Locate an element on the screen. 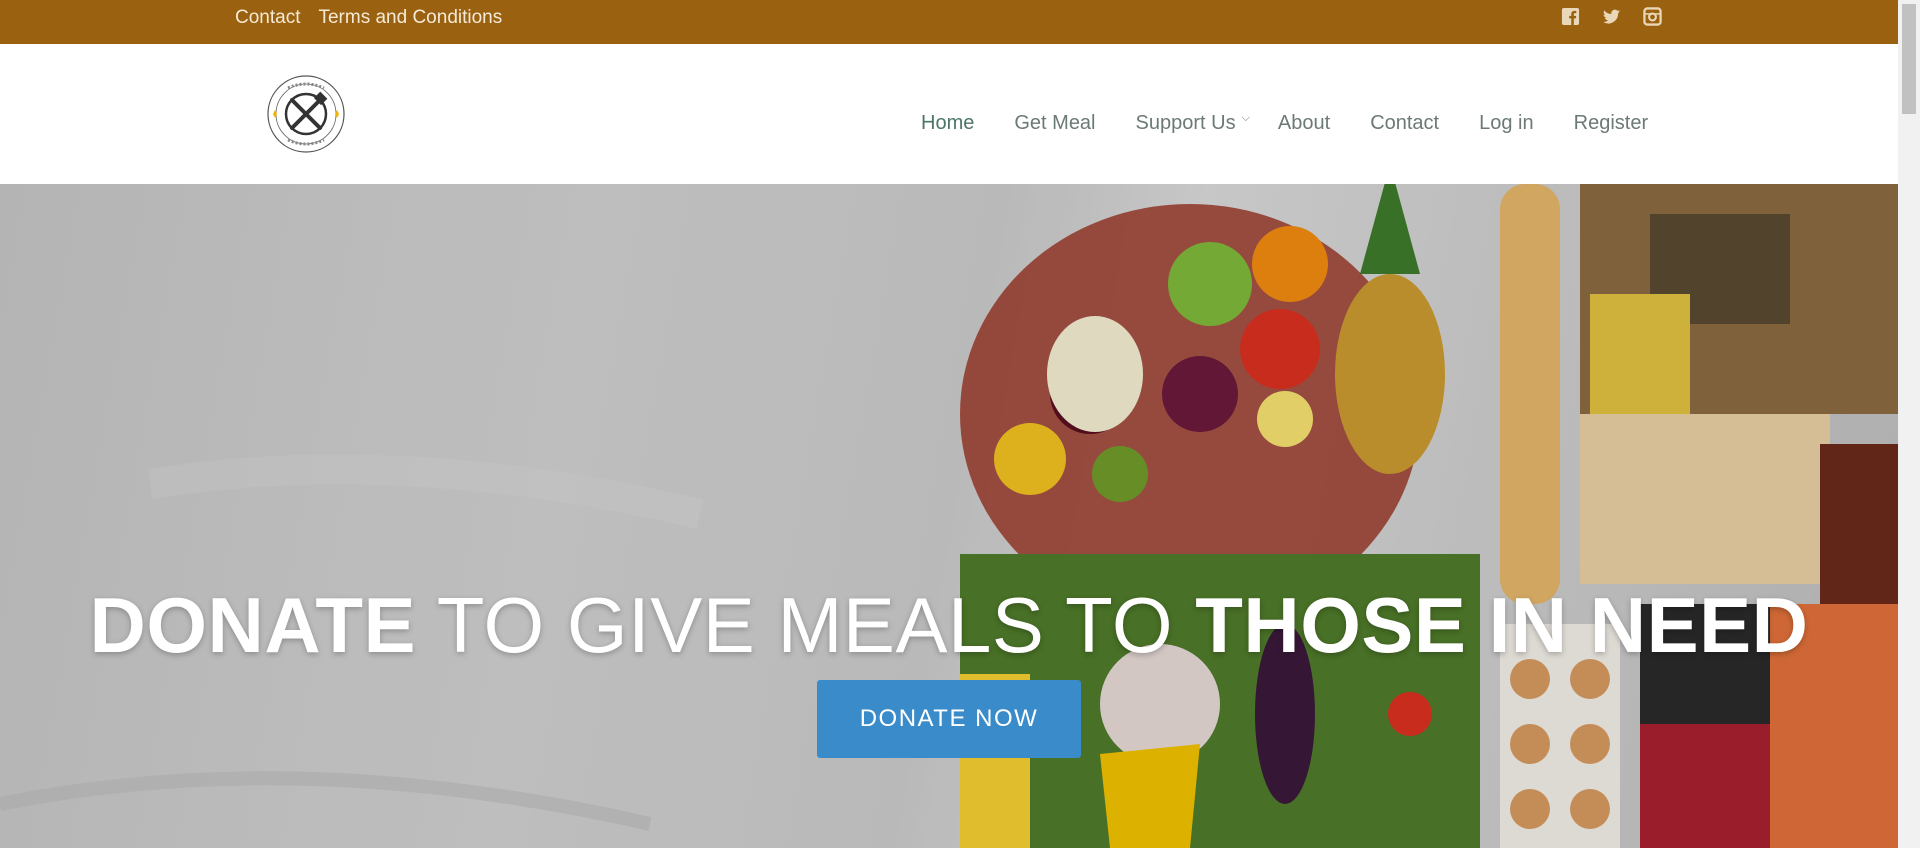 This screenshot has width=1920, height=848. nav-home: Home is located at coordinates (947, 123).